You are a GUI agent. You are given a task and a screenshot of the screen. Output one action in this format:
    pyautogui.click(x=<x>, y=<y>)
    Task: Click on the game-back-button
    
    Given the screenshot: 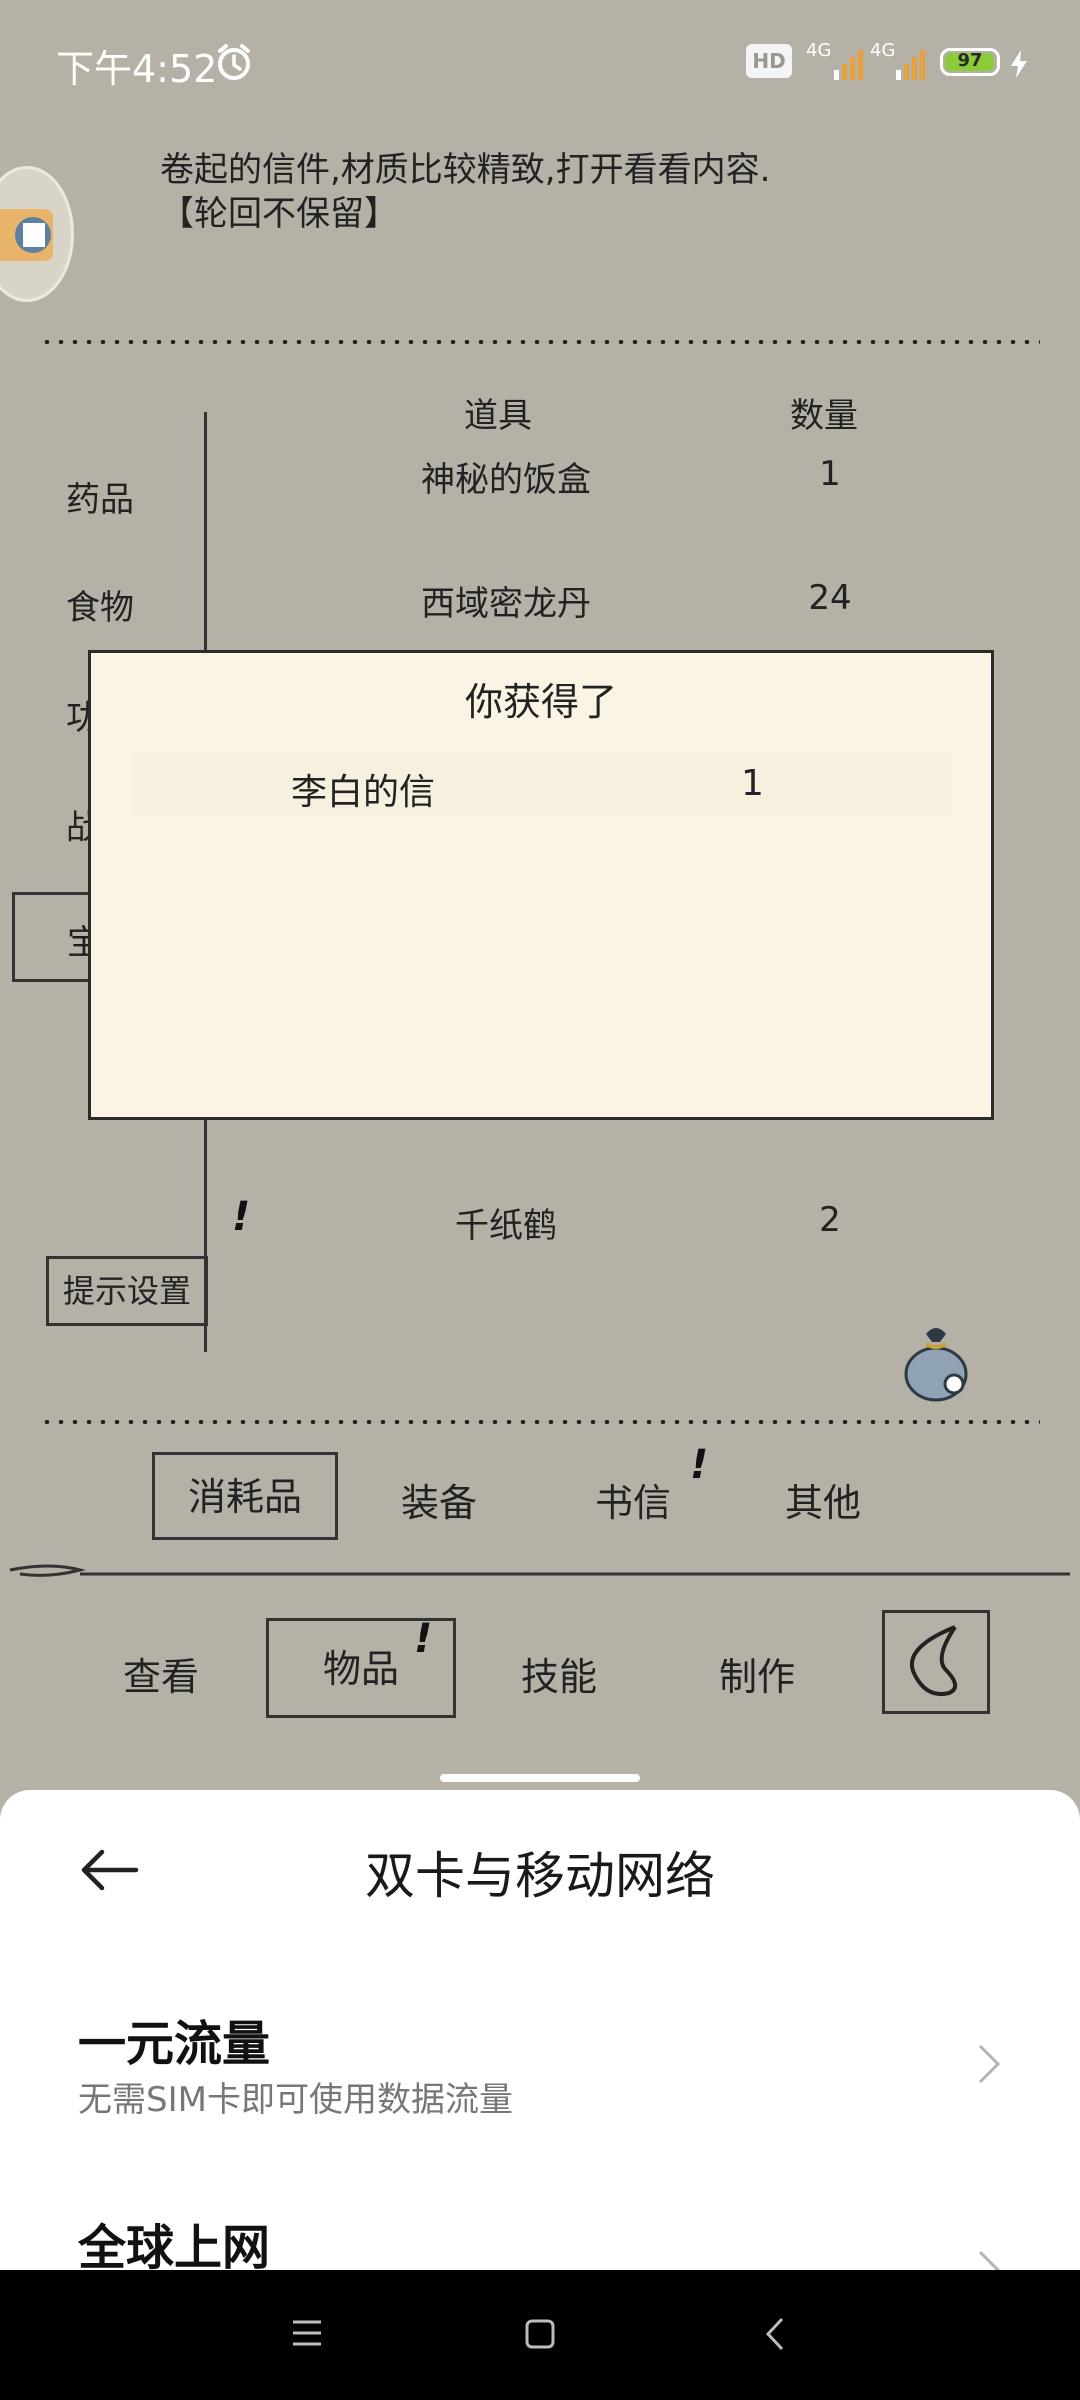 What is the action you would take?
    pyautogui.click(x=936, y=1662)
    